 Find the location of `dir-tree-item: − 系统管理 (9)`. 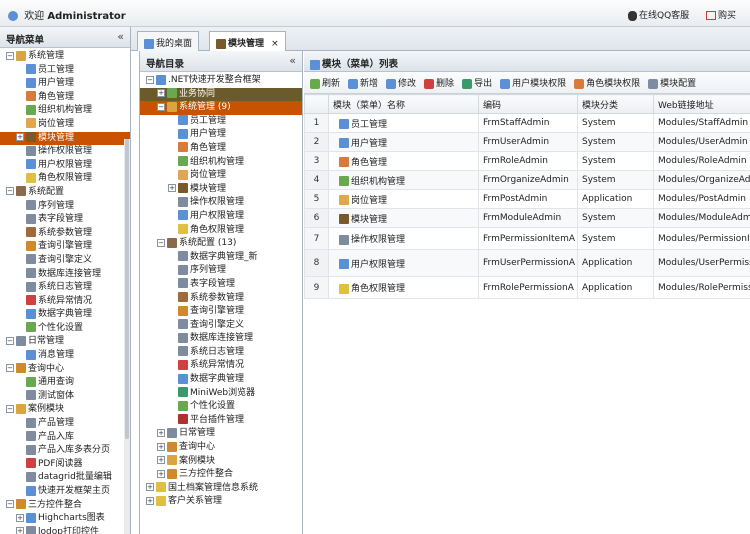

dir-tree-item: − 系统管理 (9) is located at coordinates (221, 108).